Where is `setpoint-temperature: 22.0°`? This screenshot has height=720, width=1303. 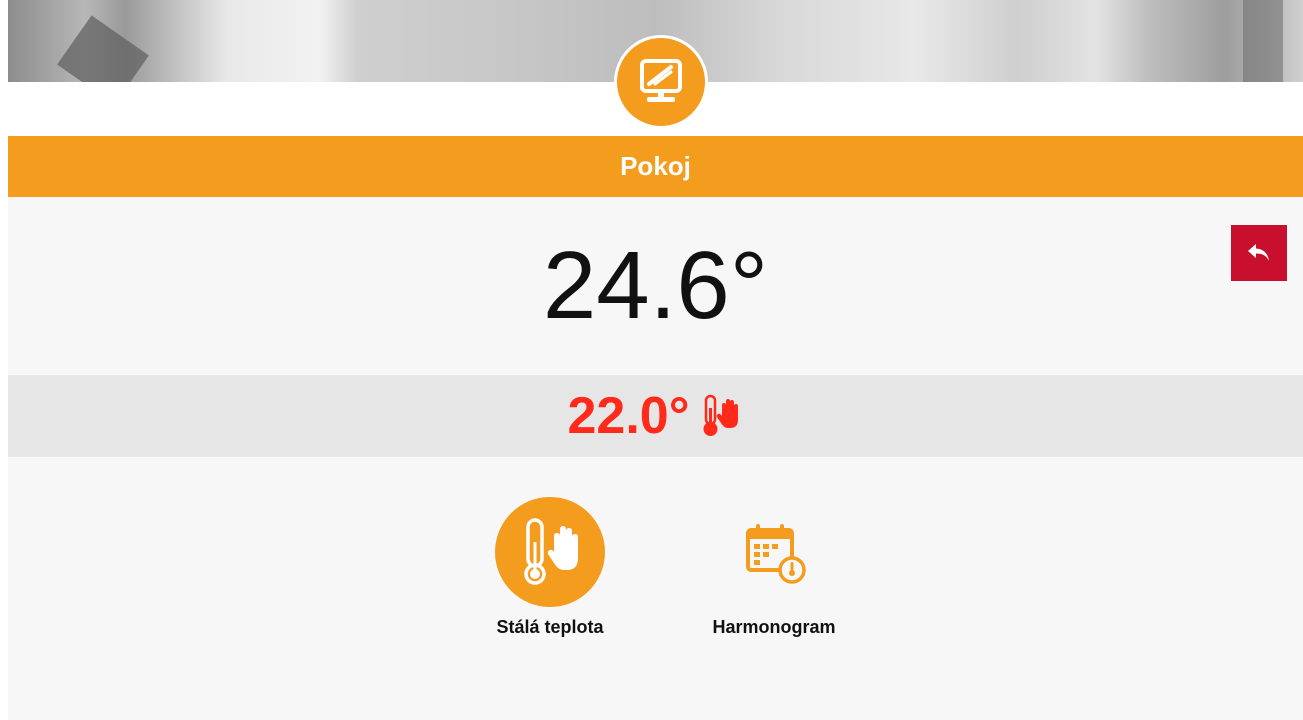 setpoint-temperature: 22.0° is located at coordinates (628, 416).